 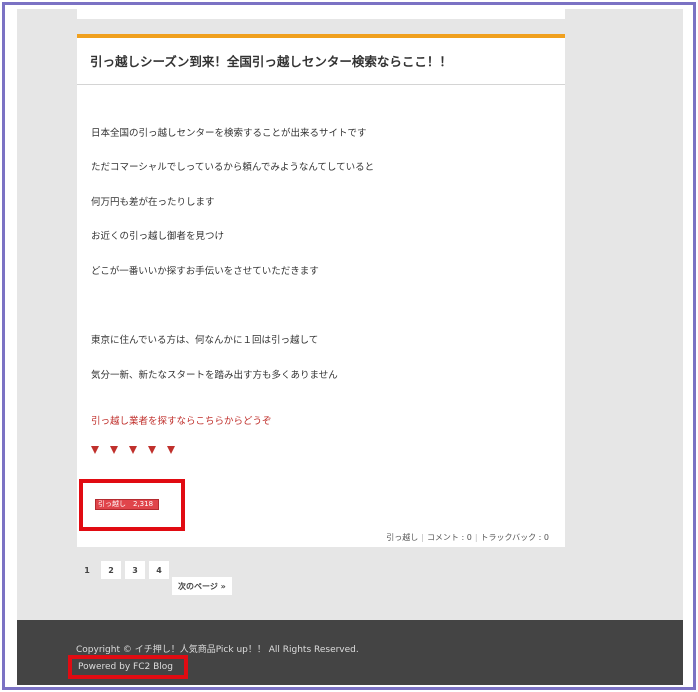 What do you see at coordinates (402, 537) in the screenshot?
I see `category-link: 引っ越し` at bounding box center [402, 537].